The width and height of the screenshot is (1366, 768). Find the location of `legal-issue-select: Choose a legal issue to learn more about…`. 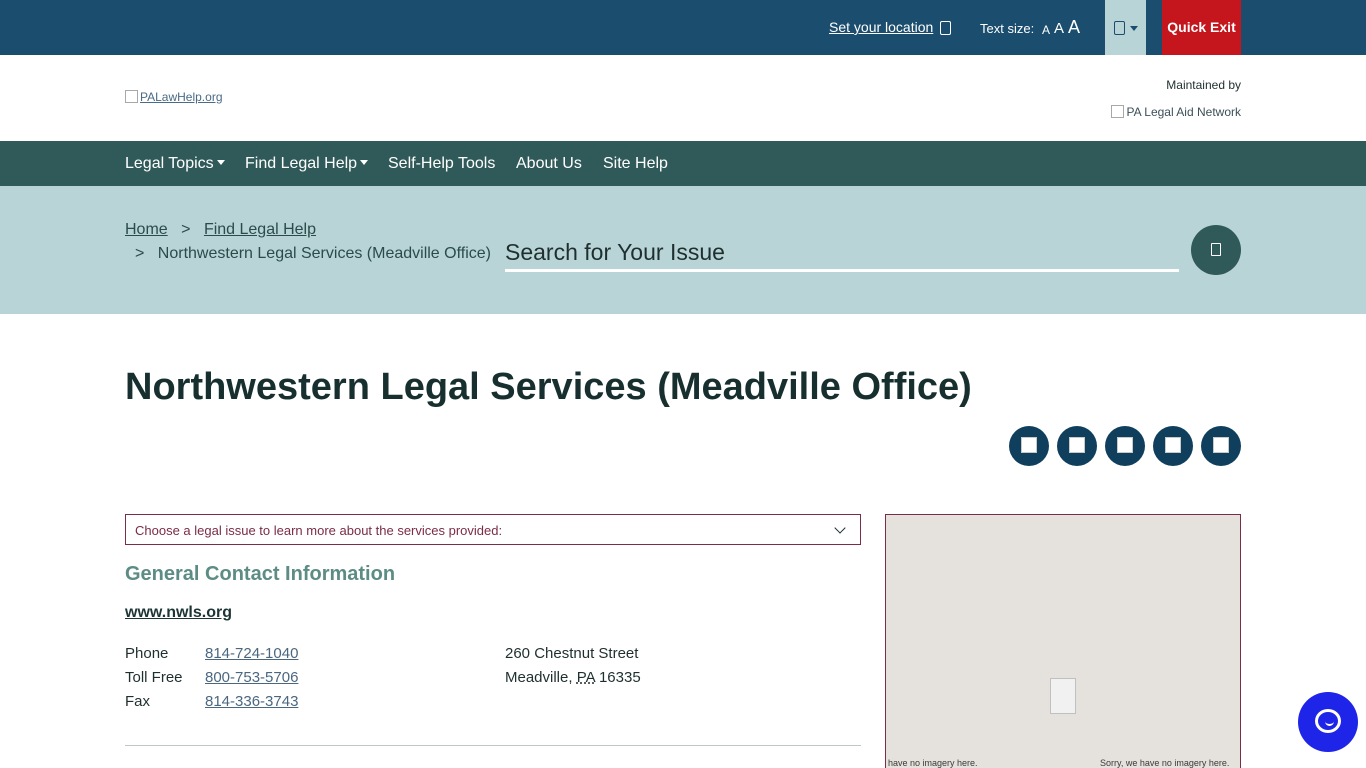

legal-issue-select: Choose a legal issue to learn more about… is located at coordinates (493, 529).